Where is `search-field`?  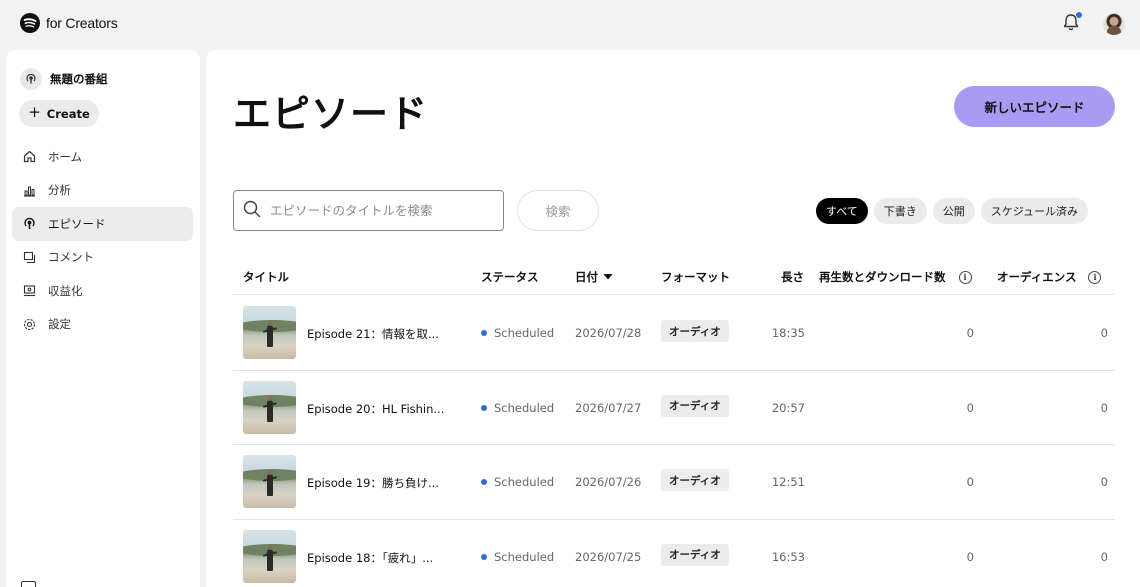 search-field is located at coordinates (368, 210).